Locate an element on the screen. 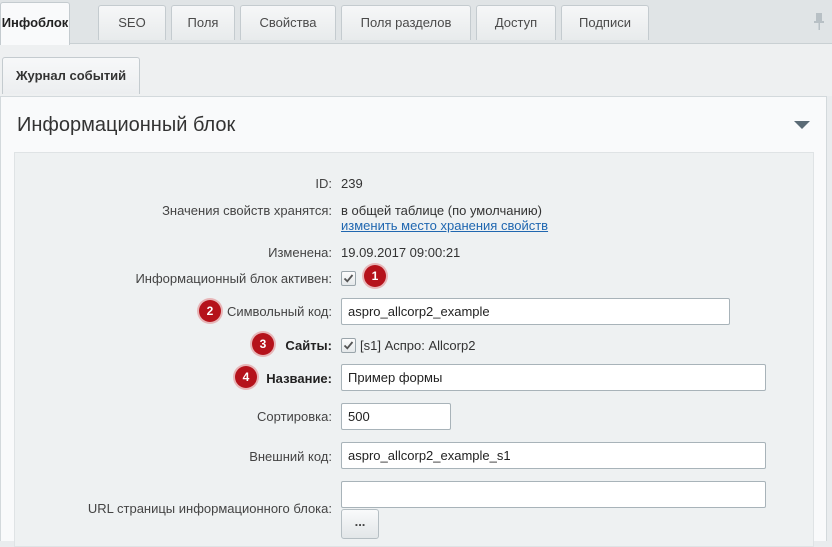  url-input is located at coordinates (553, 494).